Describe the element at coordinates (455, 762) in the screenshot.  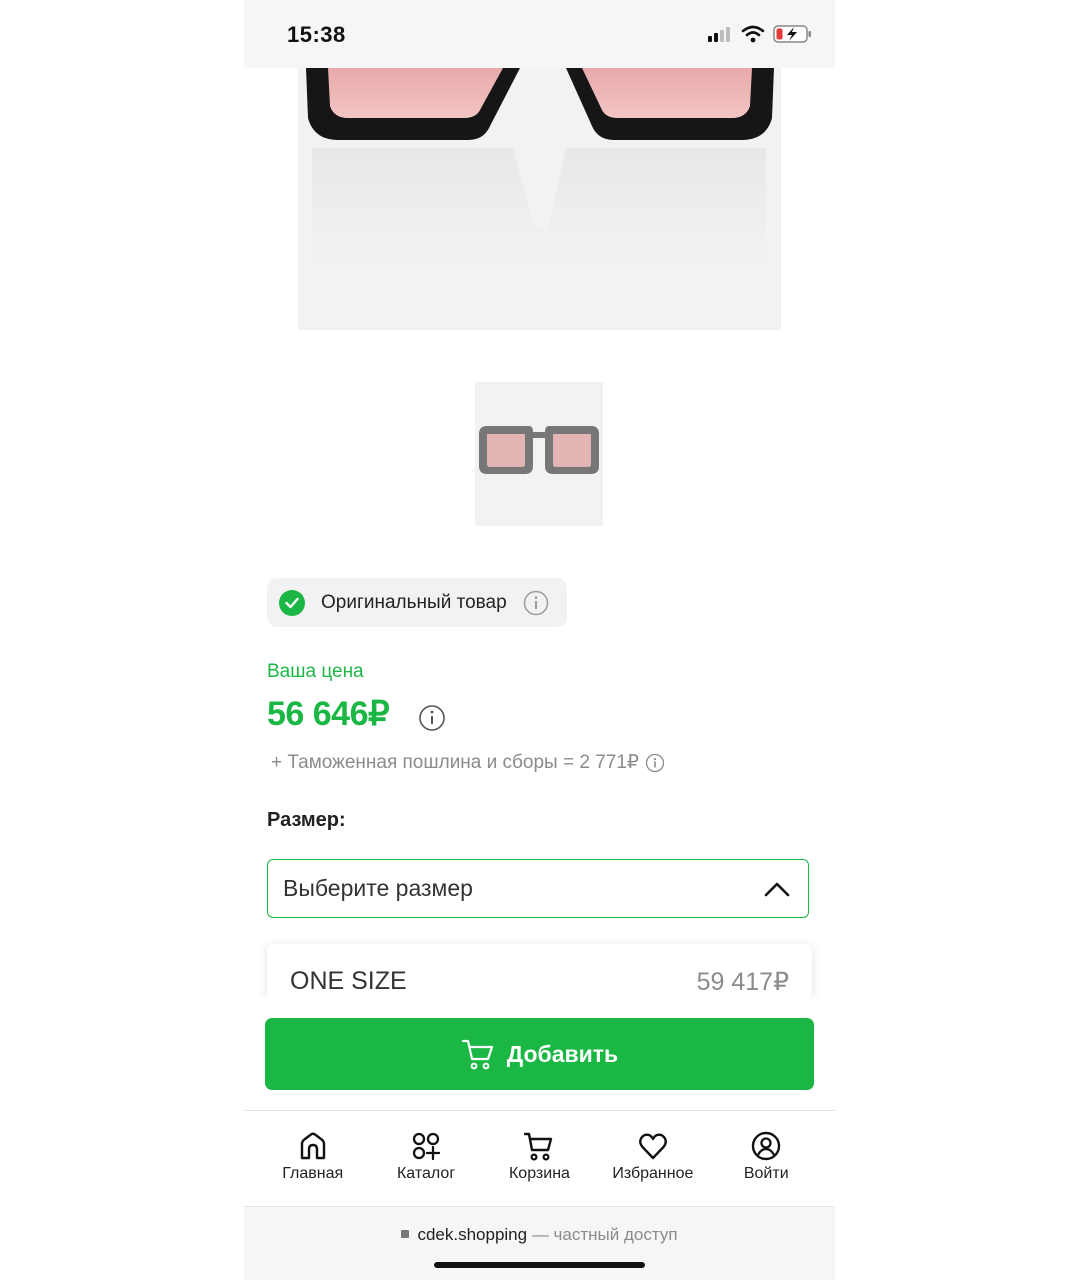
I see `customs-duty-text: + Таможенная пошлина и сборы = 2 771₽` at that location.